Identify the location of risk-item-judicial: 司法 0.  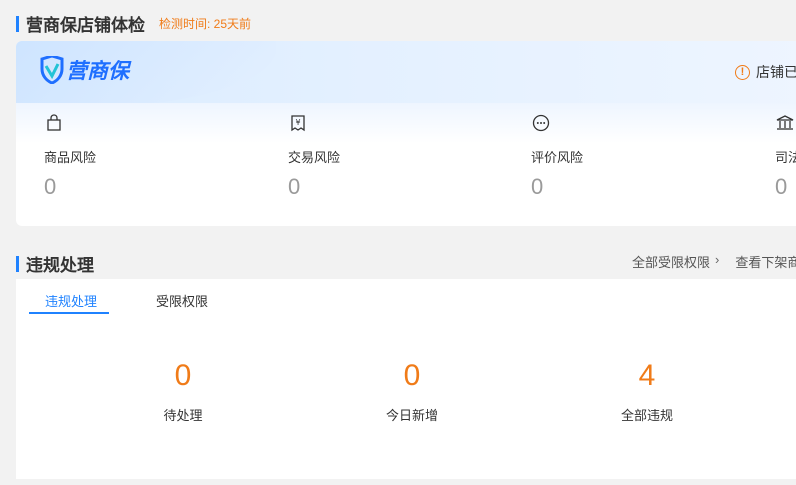
(771, 156).